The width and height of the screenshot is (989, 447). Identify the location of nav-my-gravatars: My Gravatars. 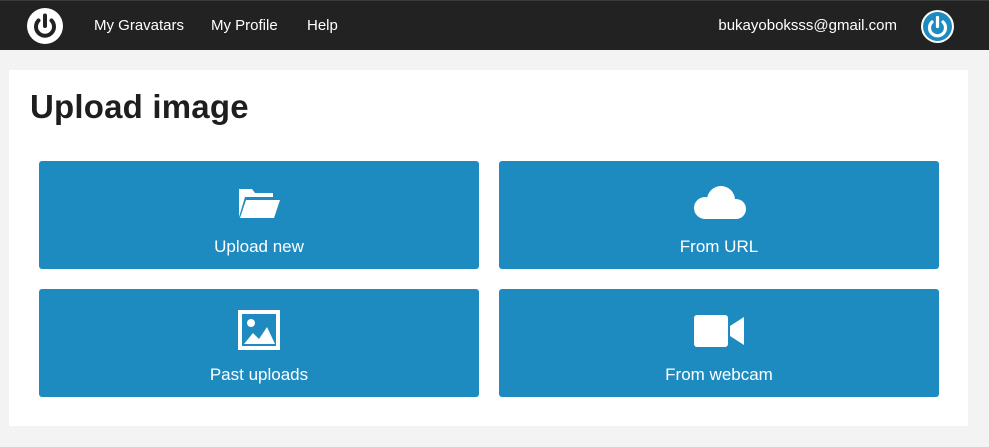
(139, 26).